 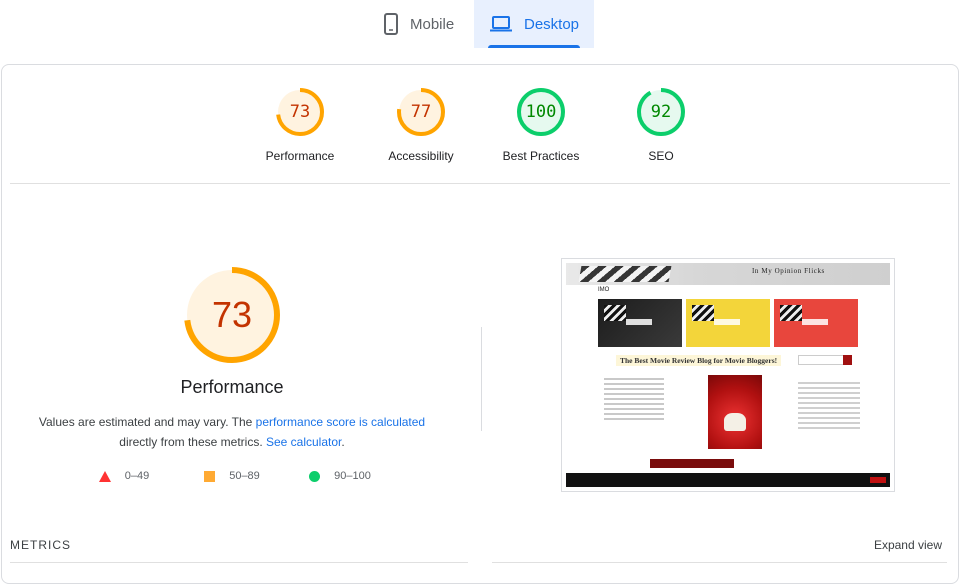 I want to click on vertical-divider, so click(x=481, y=379).